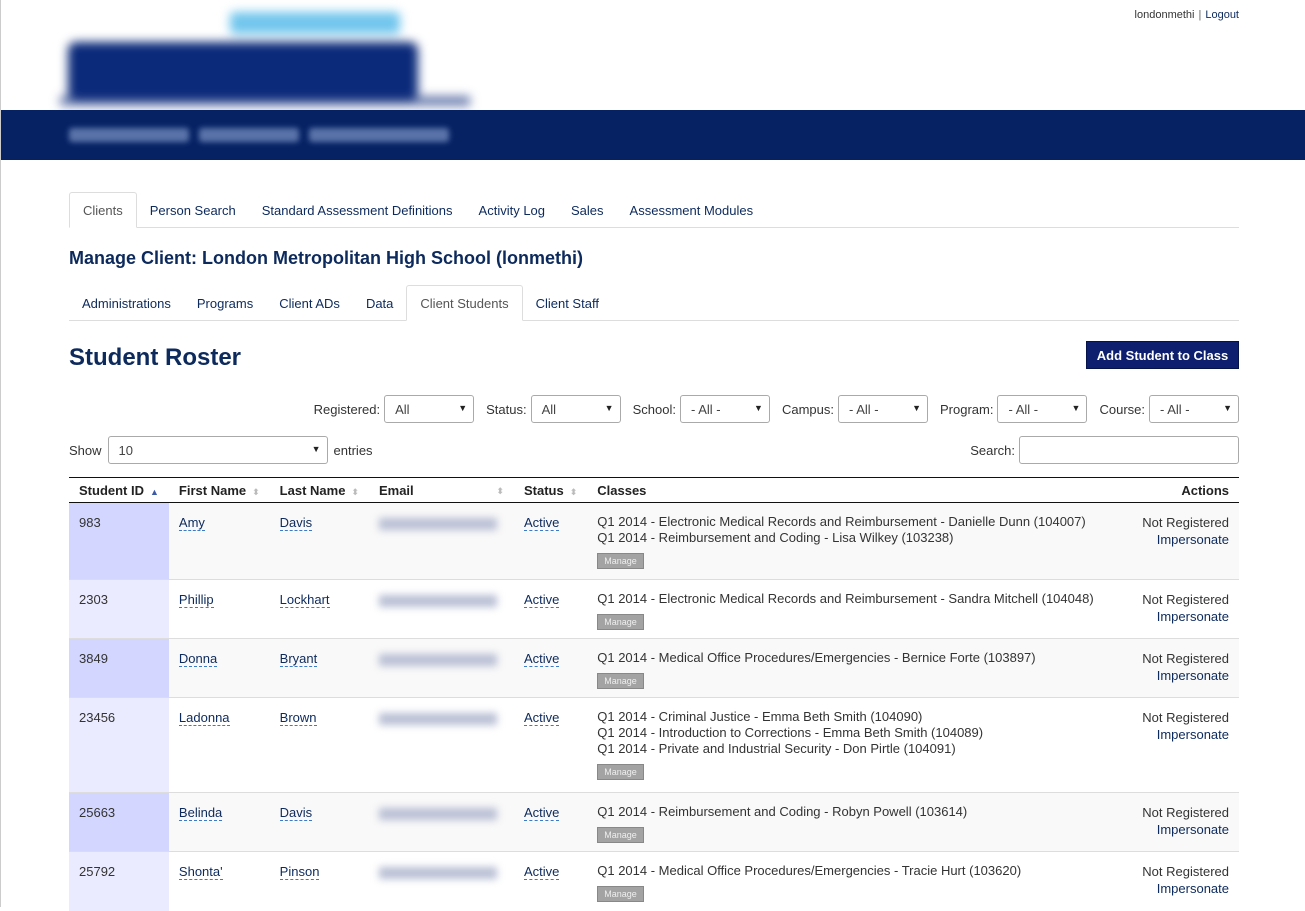 The height and width of the screenshot is (911, 1305). Describe the element at coordinates (270, 58) in the screenshot. I see `site-logo` at that location.